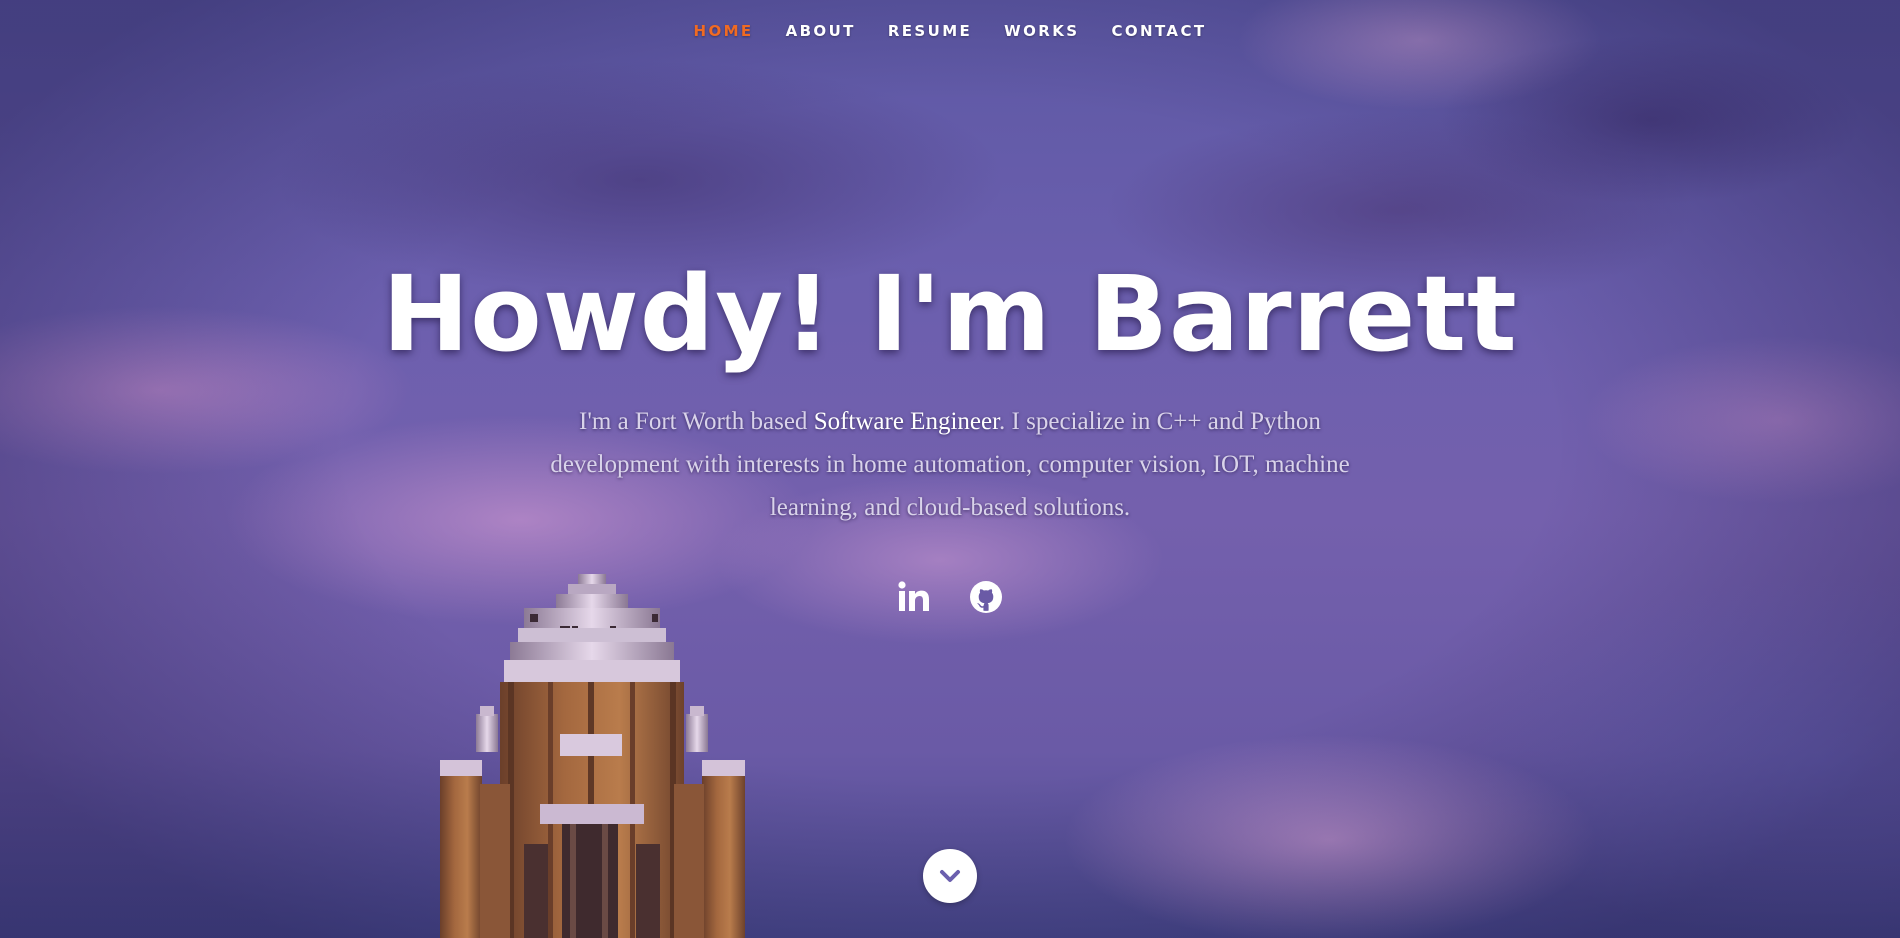 The image size is (1900, 938). I want to click on github-icon, so click(986, 597).